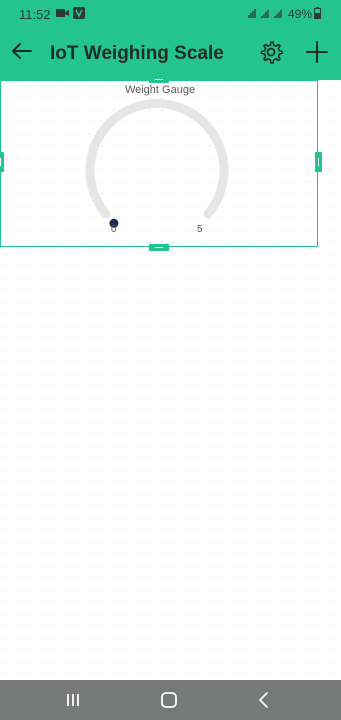 Image resolution: width=341 pixels, height=720 pixels. Describe the element at coordinates (318, 162) in the screenshot. I see `resize-handle-right` at that location.